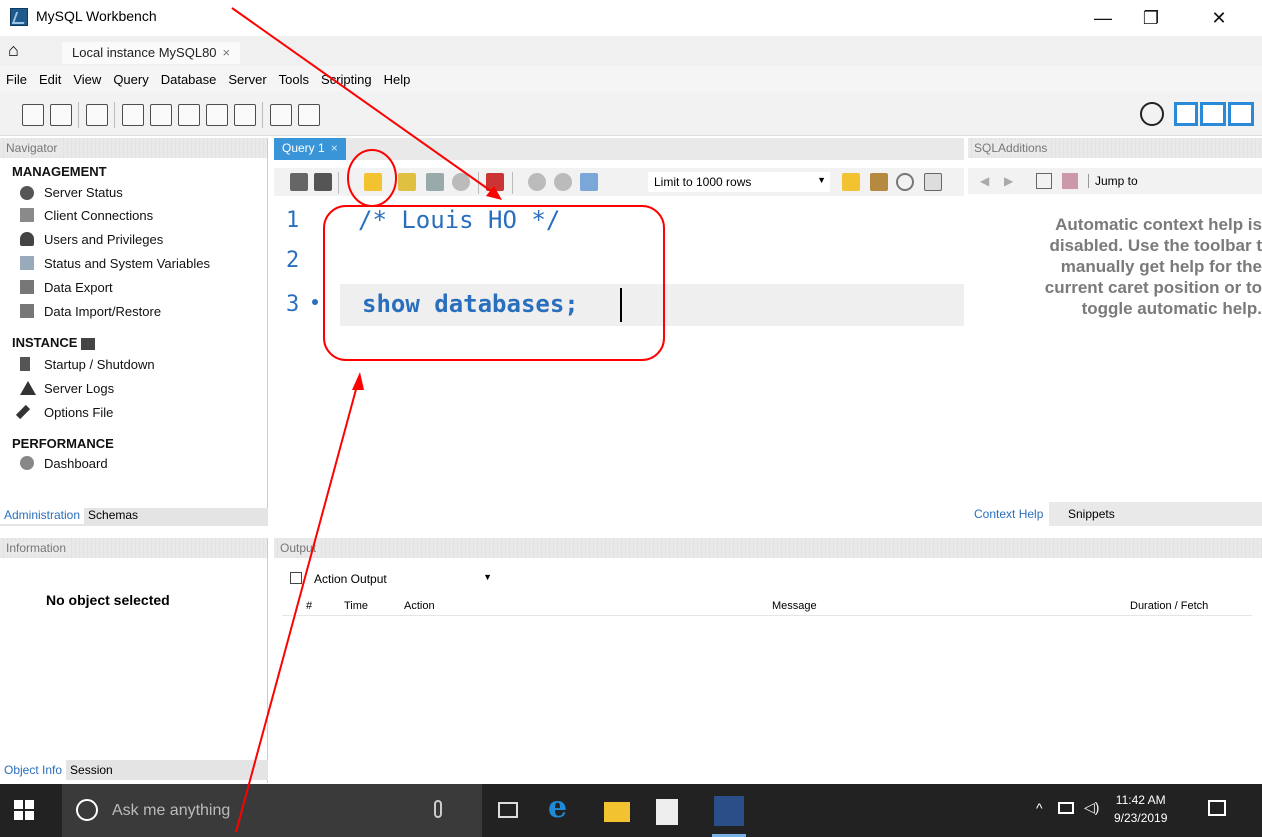 The width and height of the screenshot is (1262, 837). I want to click on annotation-box, so click(494, 283).